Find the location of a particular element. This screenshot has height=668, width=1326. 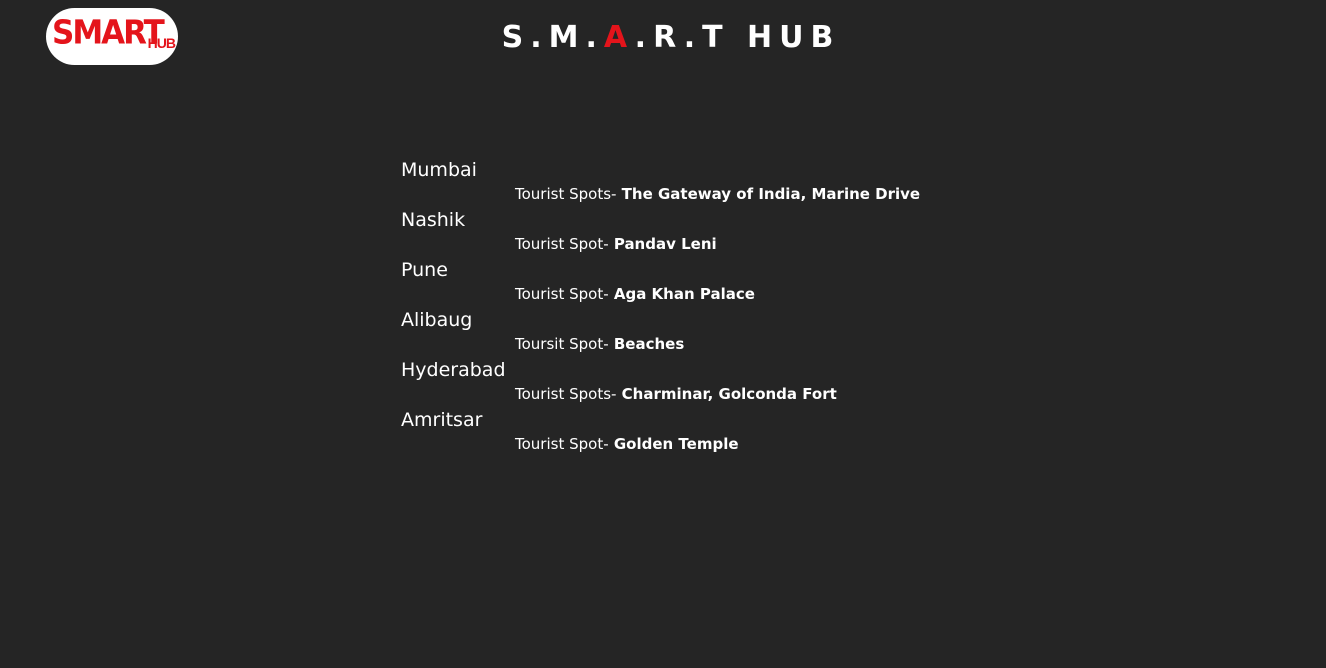

spot-label: Toursit Spot- is located at coordinates (562, 344).